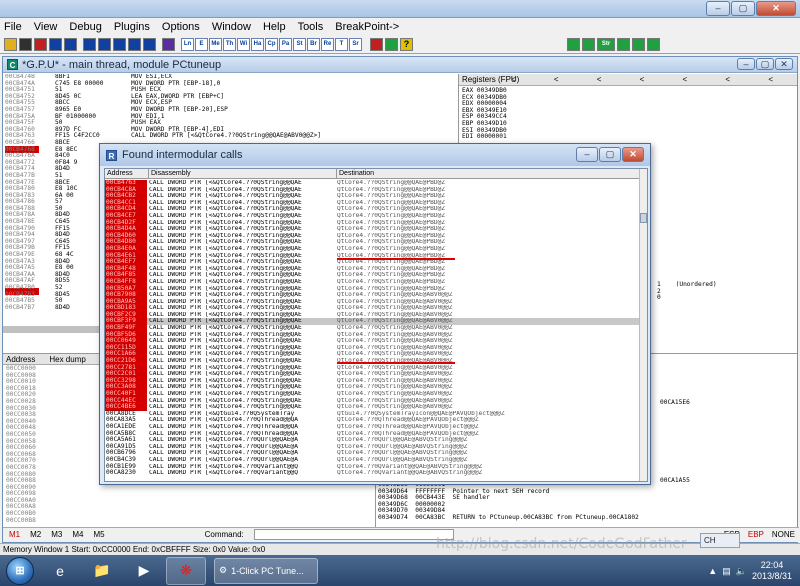  Describe the element at coordinates (257, 44) in the screenshot. I see `window-button-ha: Ha` at that location.